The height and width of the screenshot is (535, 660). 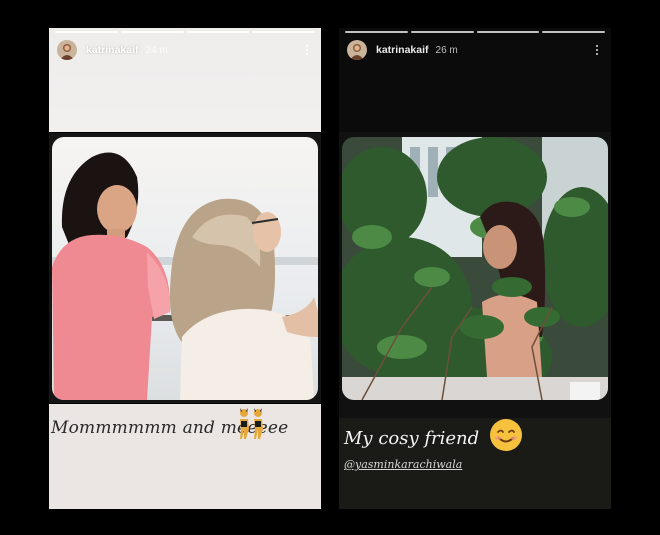 What do you see at coordinates (446, 50) in the screenshot?
I see `post-time: 26 m` at bounding box center [446, 50].